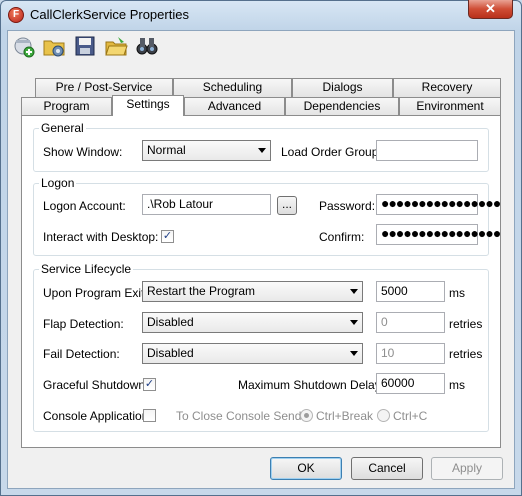  Describe the element at coordinates (438, 234) in the screenshot. I see `confirm-password-field: ●●●●●●●●●●●●●●●●` at that location.